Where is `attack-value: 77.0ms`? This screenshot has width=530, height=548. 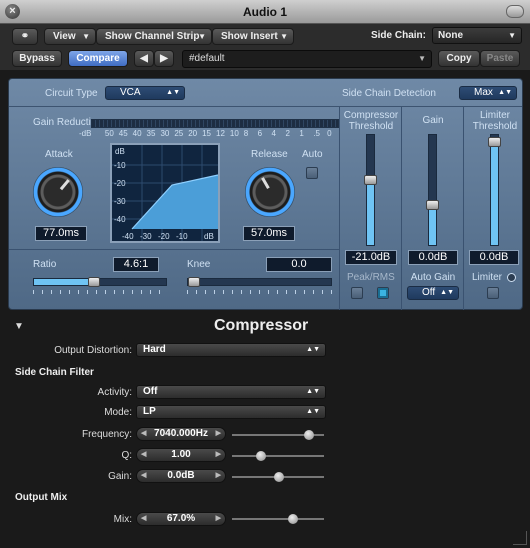
attack-value: 77.0ms is located at coordinates (61, 233).